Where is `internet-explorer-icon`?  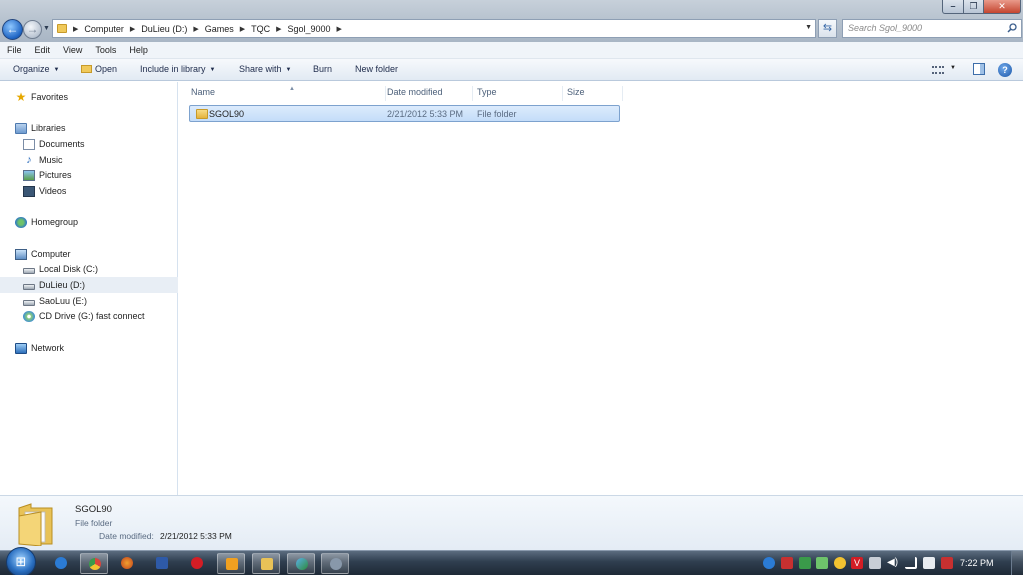 internet-explorer-icon is located at coordinates (61, 563).